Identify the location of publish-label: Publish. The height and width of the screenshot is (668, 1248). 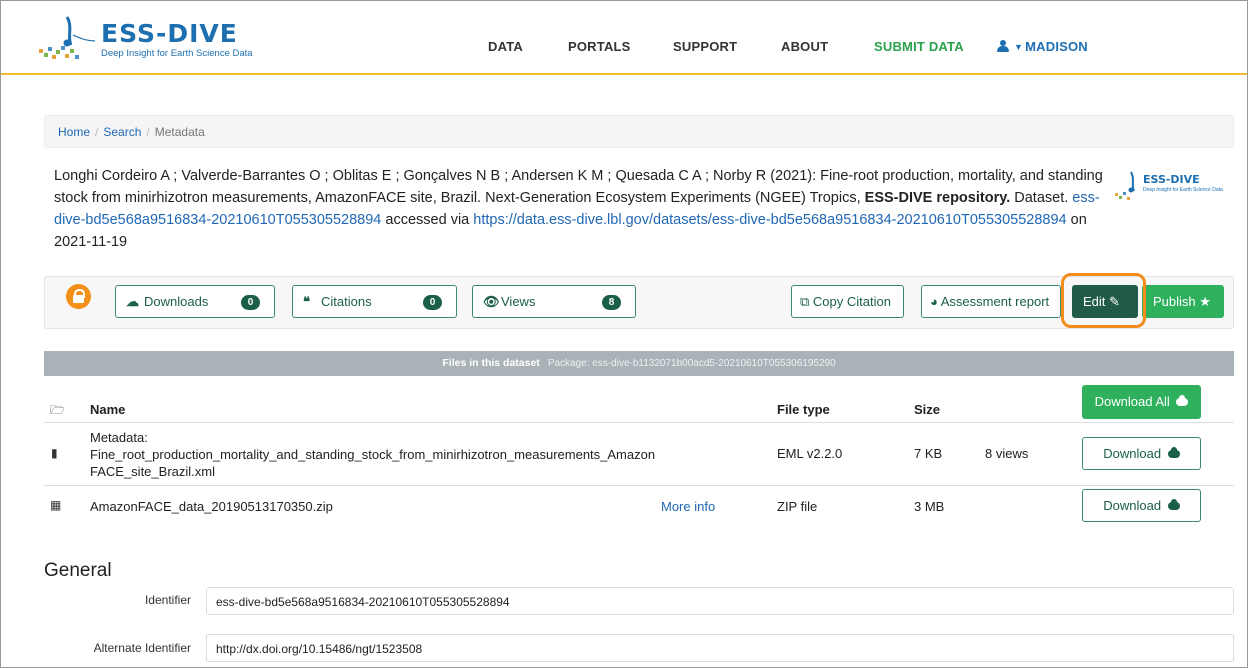
(1174, 301).